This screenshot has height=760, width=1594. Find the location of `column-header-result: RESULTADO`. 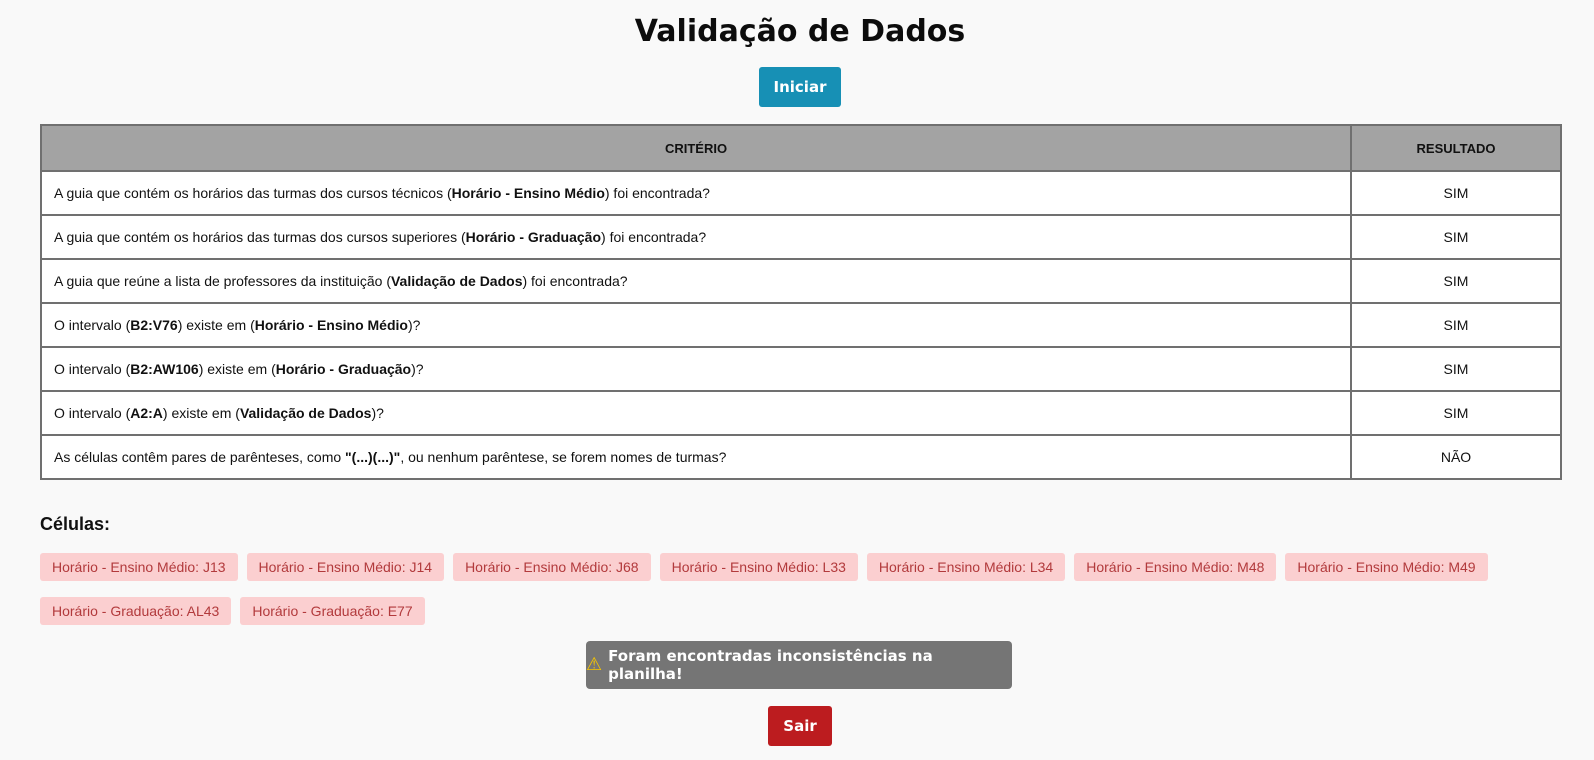

column-header-result: RESULTADO is located at coordinates (1456, 148).